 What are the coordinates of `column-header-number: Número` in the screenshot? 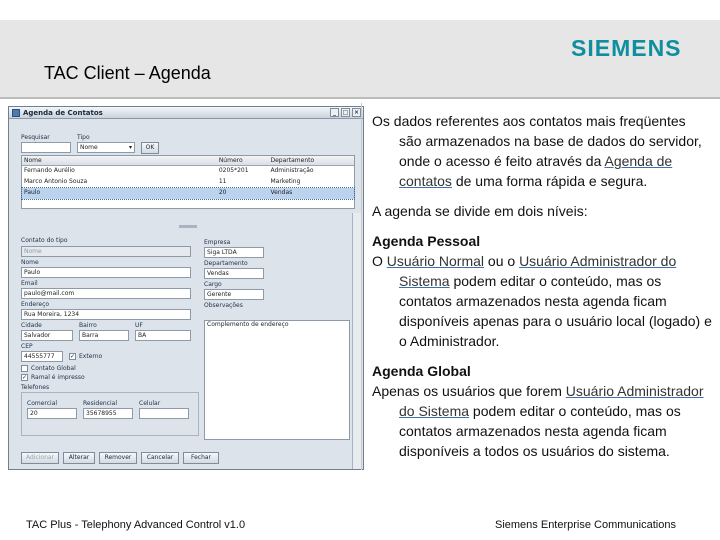 It's located at (243, 160).